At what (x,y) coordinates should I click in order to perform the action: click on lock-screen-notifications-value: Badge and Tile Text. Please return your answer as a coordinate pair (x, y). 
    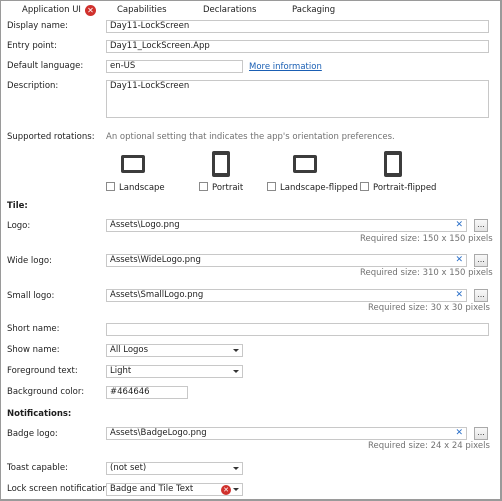
    Looking at the image, I should click on (152, 489).